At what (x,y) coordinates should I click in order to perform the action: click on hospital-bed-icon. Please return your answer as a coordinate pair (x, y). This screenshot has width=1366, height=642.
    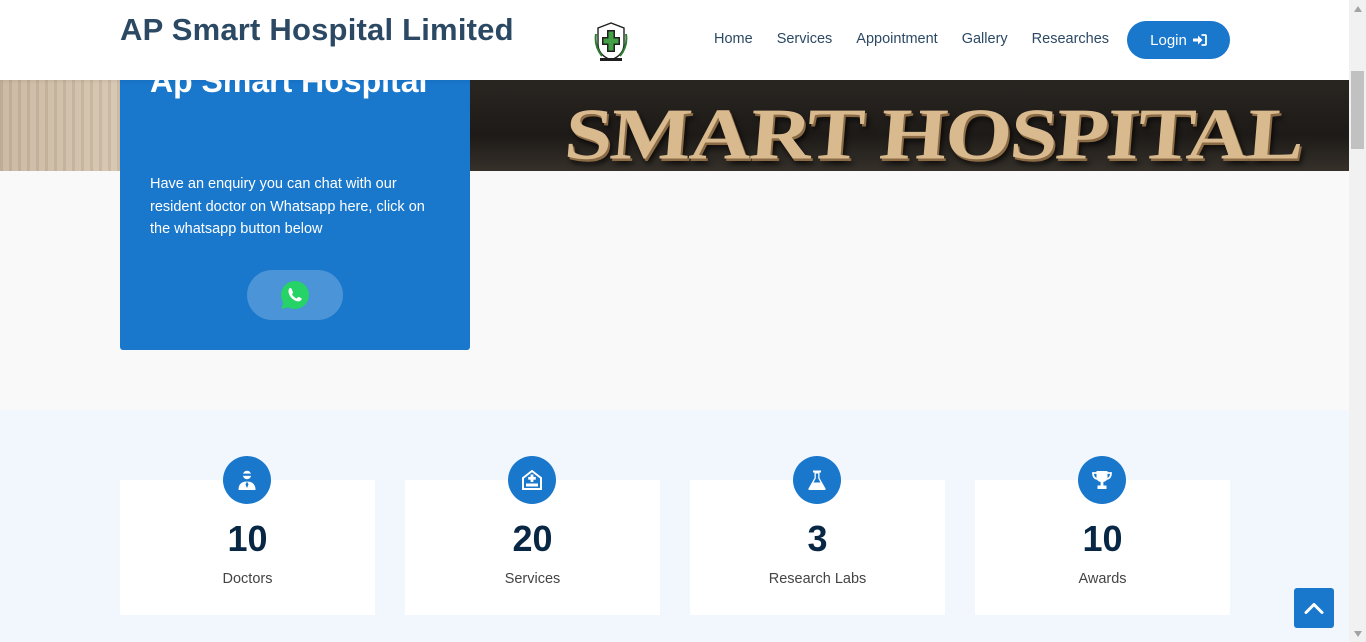
    Looking at the image, I should click on (532, 479).